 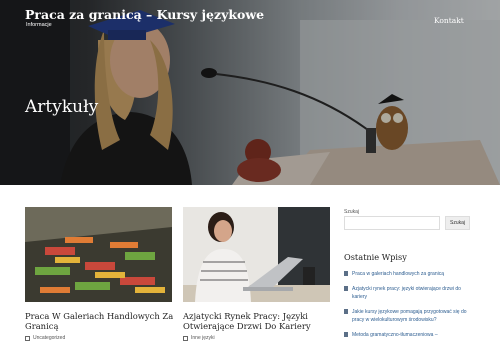 What do you see at coordinates (352, 212) in the screenshot?
I see `search-label: Szukaj` at bounding box center [352, 212].